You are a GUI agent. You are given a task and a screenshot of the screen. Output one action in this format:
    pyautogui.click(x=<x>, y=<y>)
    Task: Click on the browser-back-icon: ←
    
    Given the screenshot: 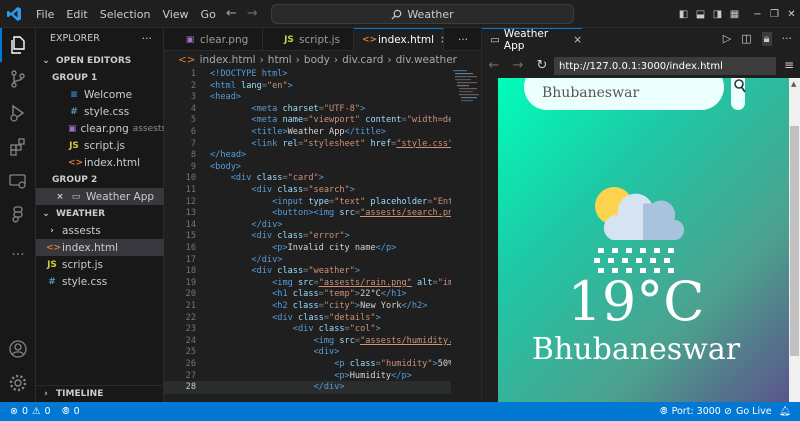 What is the action you would take?
    pyautogui.click(x=494, y=65)
    